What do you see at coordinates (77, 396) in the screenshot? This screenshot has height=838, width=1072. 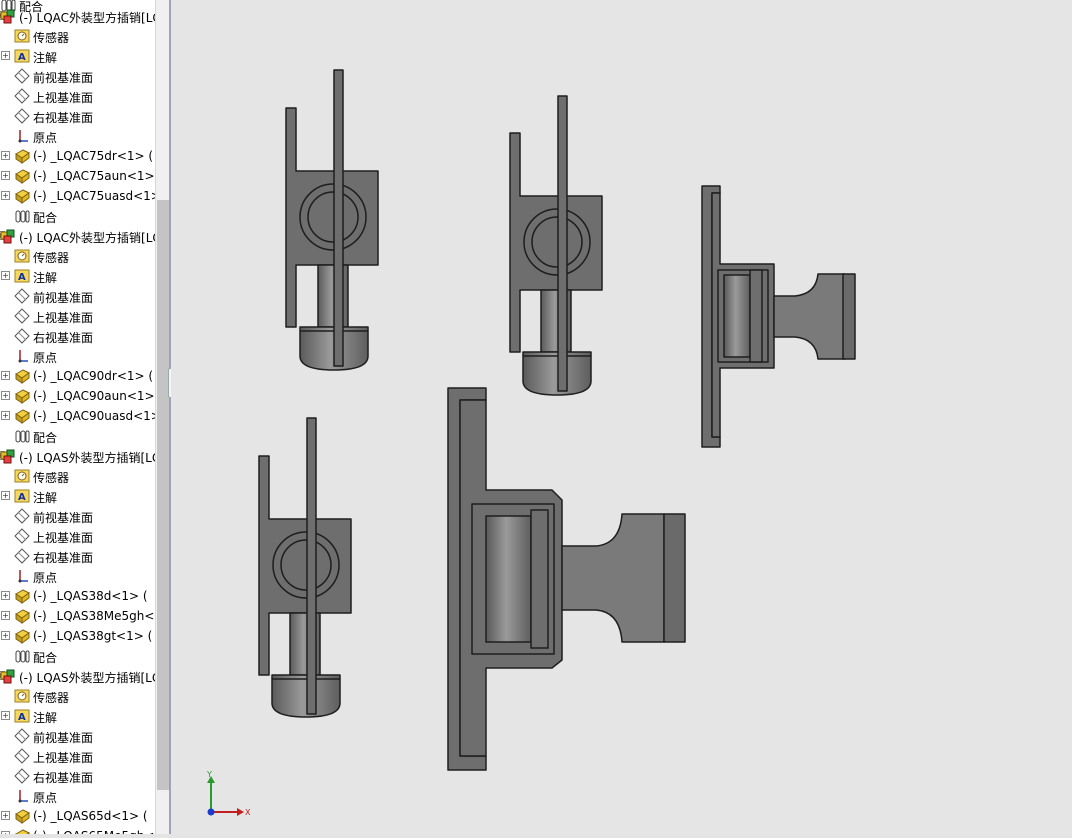 I see `tree-item: + (-) _LQAC90aun<1>` at bounding box center [77, 396].